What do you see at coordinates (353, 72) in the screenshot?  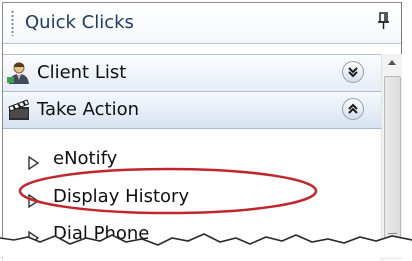 I see `expand-down-icon` at bounding box center [353, 72].